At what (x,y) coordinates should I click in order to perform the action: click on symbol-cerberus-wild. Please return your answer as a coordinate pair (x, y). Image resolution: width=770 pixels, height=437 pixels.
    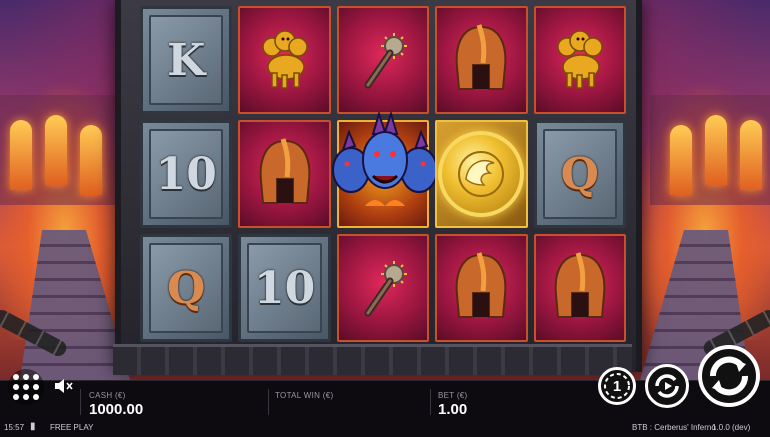
    Looking at the image, I should click on (384, 169).